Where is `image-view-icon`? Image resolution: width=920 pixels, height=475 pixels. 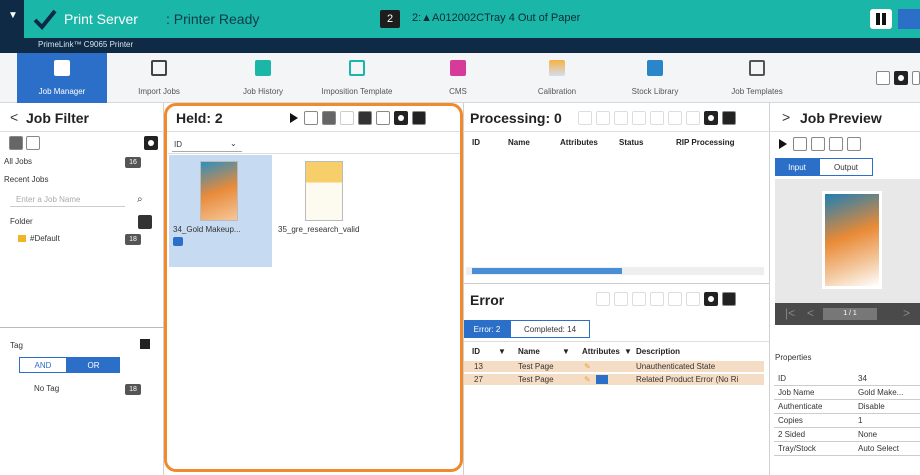
image-view-icon is located at coordinates (854, 144).